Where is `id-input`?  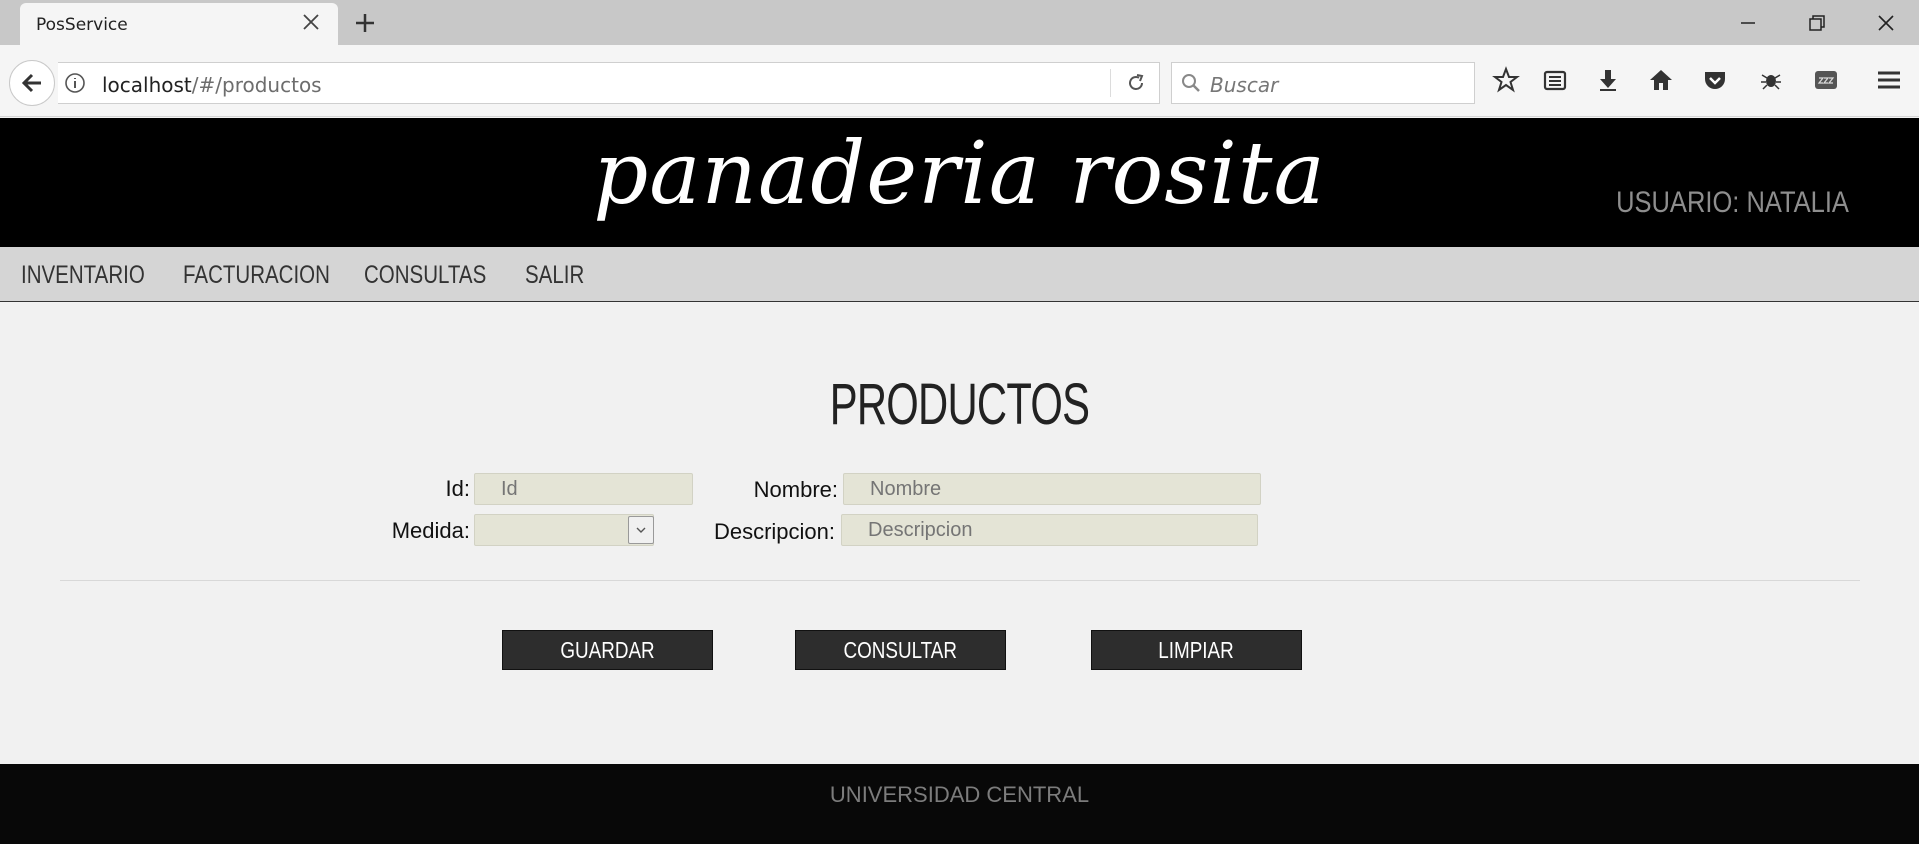 id-input is located at coordinates (583, 489).